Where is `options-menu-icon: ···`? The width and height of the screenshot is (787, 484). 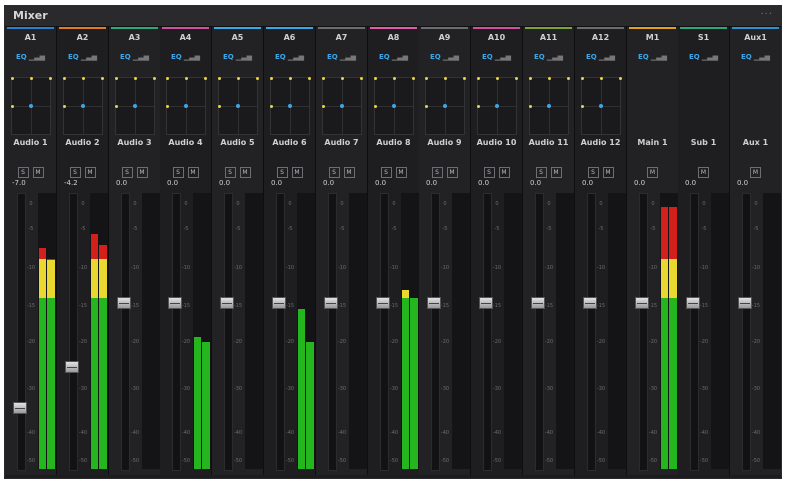 options-menu-icon: ··· is located at coordinates (766, 14).